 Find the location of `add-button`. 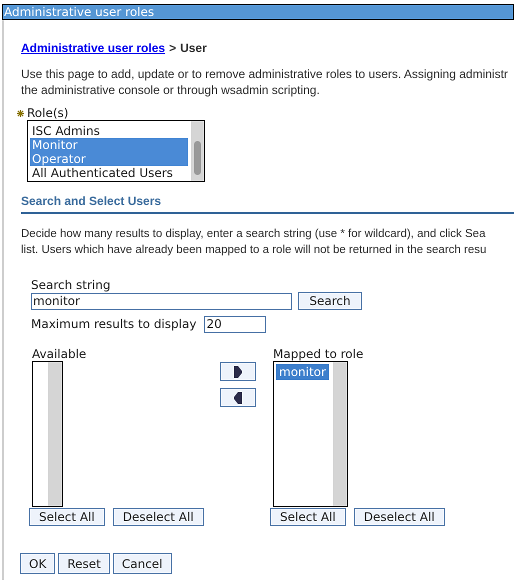

add-button is located at coordinates (238, 371).